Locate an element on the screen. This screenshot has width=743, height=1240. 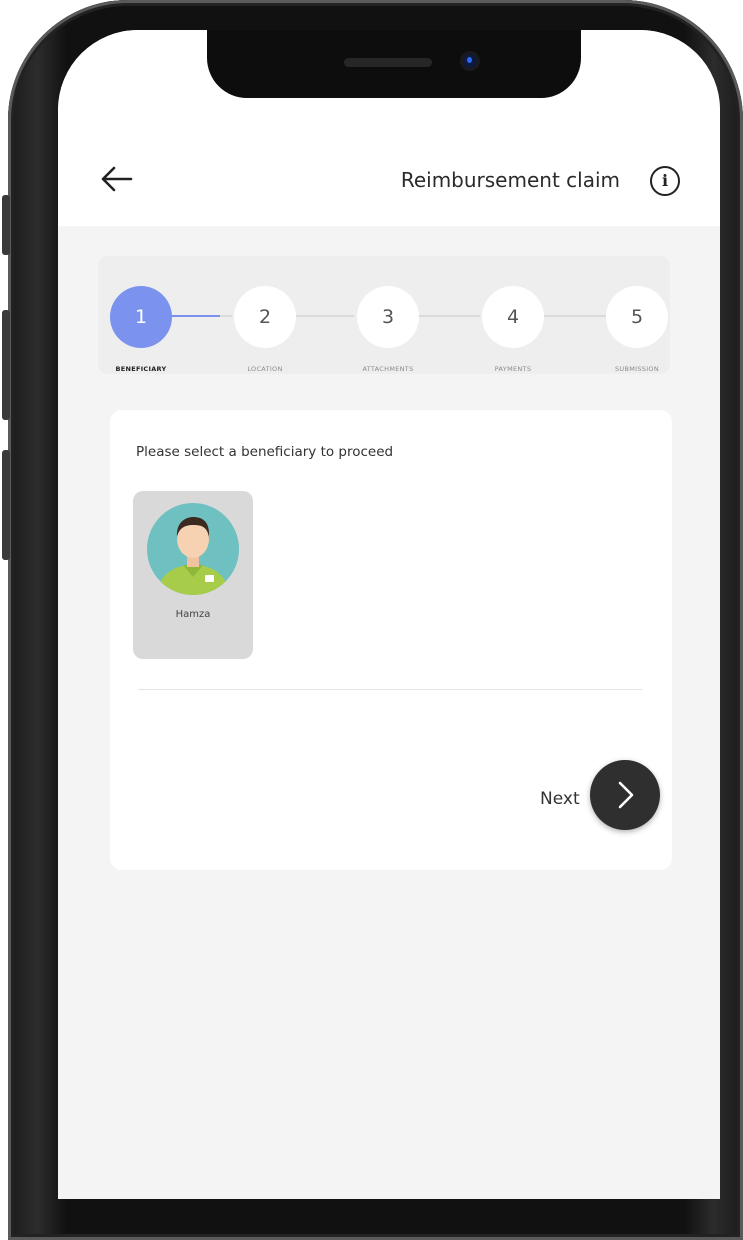
speaker is located at coordinates (388, 62).